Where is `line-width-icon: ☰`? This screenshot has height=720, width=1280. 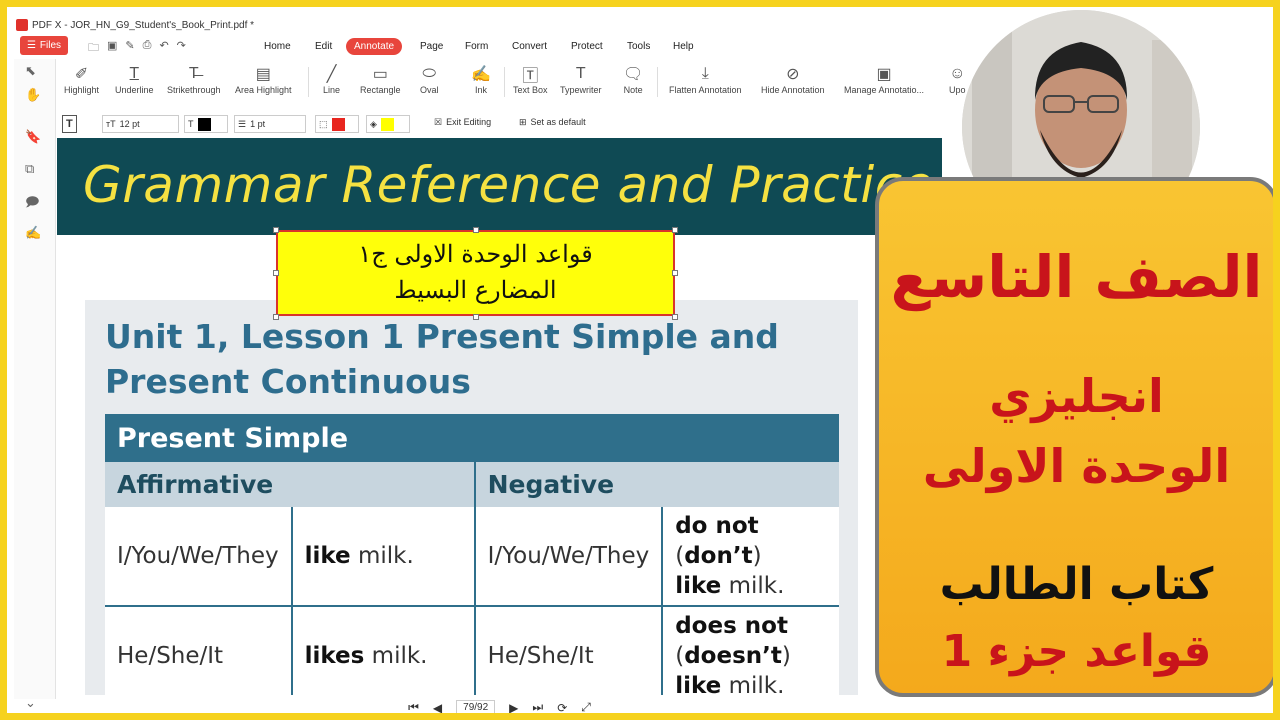
line-width-icon: ☰ is located at coordinates (242, 123).